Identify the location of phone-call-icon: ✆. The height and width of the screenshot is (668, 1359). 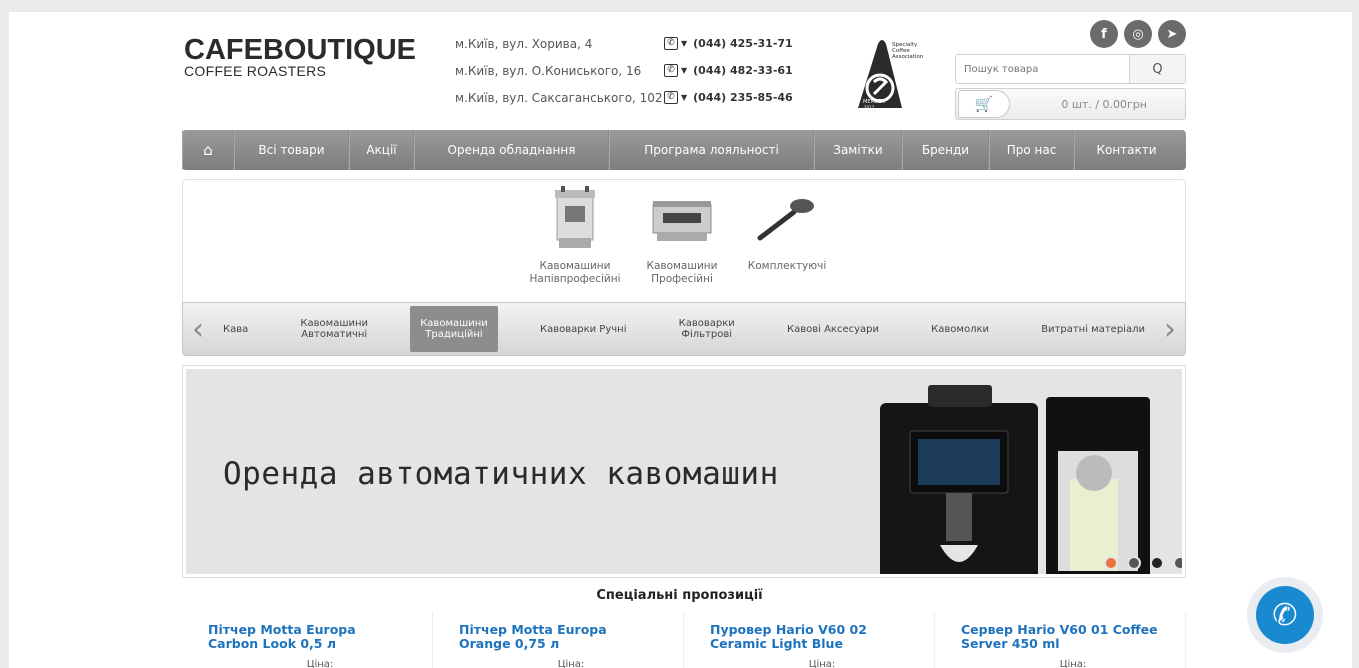
(1285, 615).